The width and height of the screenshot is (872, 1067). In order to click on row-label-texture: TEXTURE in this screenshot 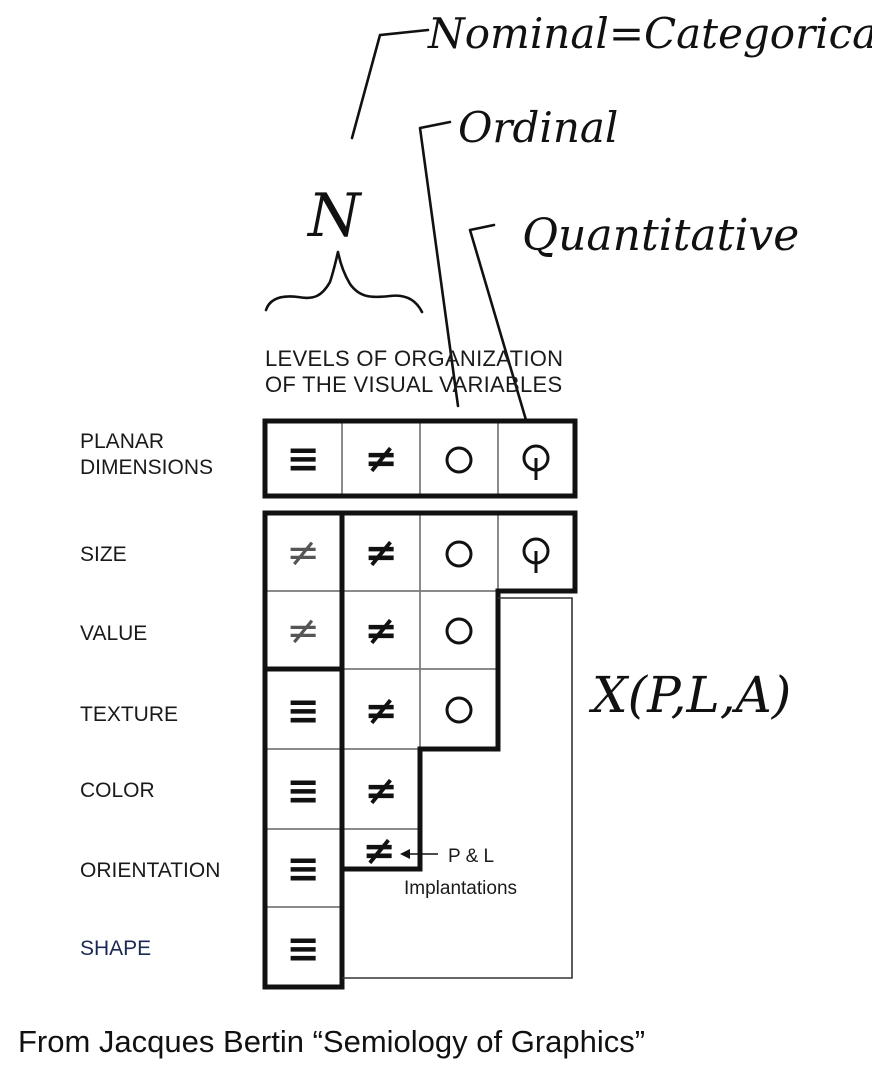, I will do `click(129, 714)`.